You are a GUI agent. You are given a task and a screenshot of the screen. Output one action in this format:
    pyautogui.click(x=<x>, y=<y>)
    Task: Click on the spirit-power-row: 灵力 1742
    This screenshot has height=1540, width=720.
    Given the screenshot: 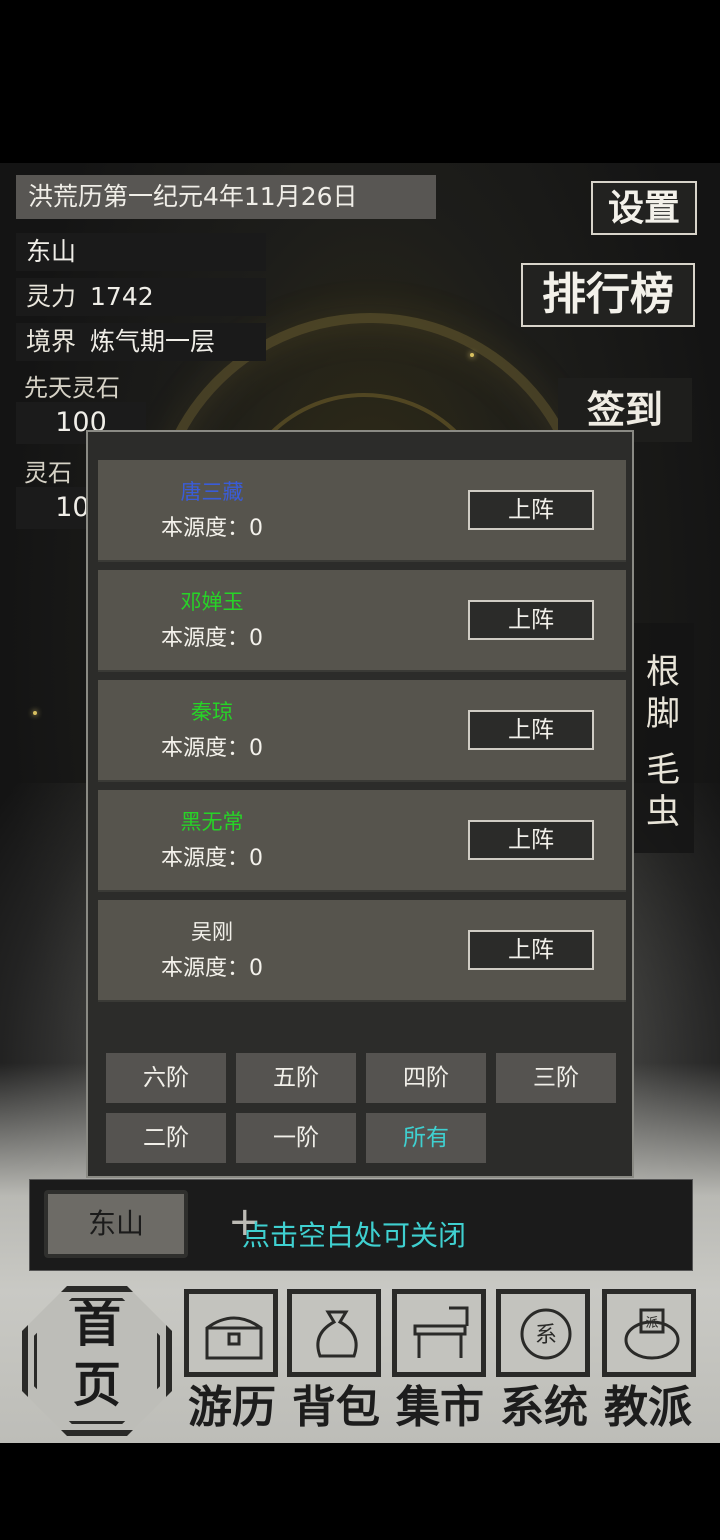 What is the action you would take?
    pyautogui.click(x=141, y=297)
    